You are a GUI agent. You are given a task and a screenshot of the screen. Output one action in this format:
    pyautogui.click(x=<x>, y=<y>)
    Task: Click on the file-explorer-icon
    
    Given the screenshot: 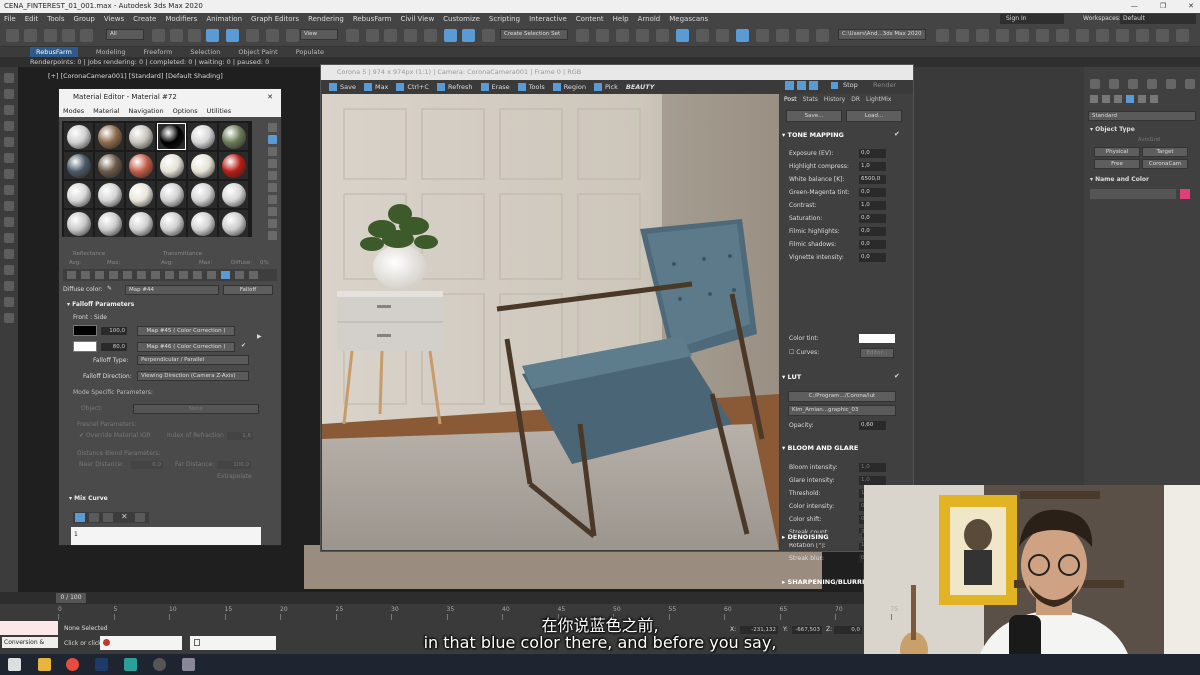 What is the action you would take?
    pyautogui.click(x=44, y=664)
    